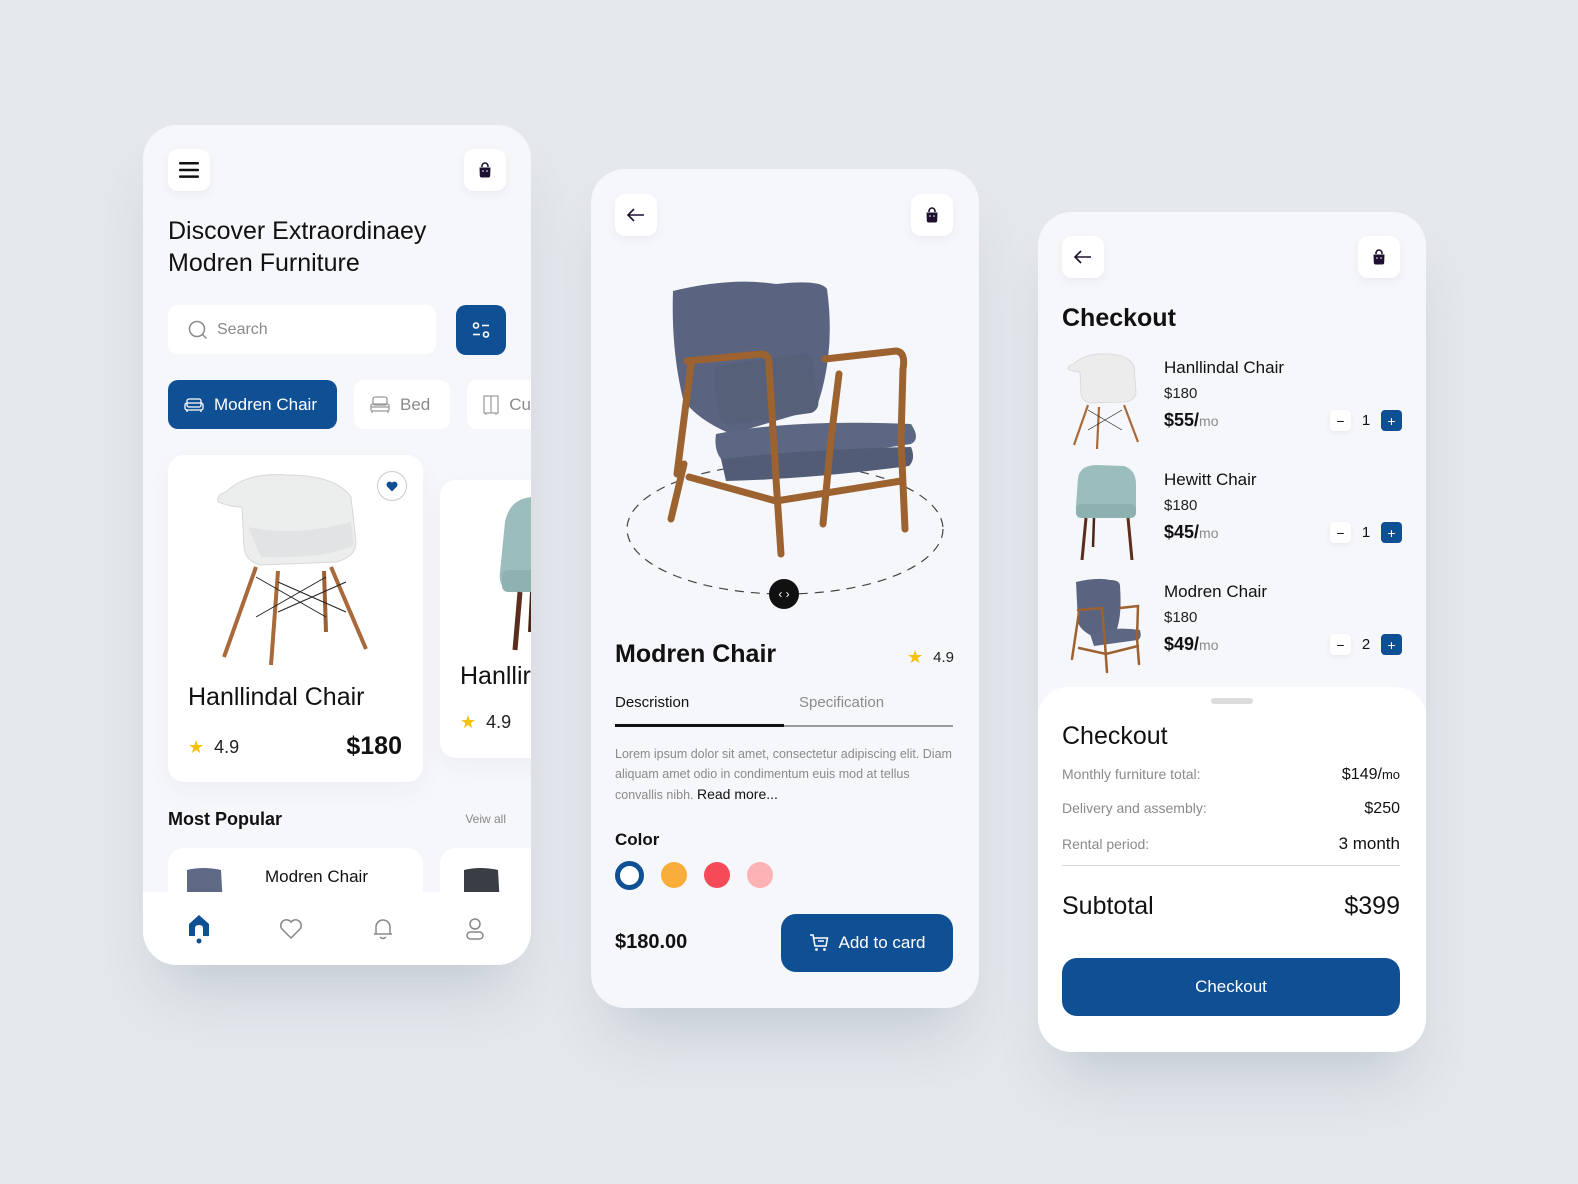 The height and width of the screenshot is (1184, 1578). I want to click on color-swatch-pink, so click(760, 875).